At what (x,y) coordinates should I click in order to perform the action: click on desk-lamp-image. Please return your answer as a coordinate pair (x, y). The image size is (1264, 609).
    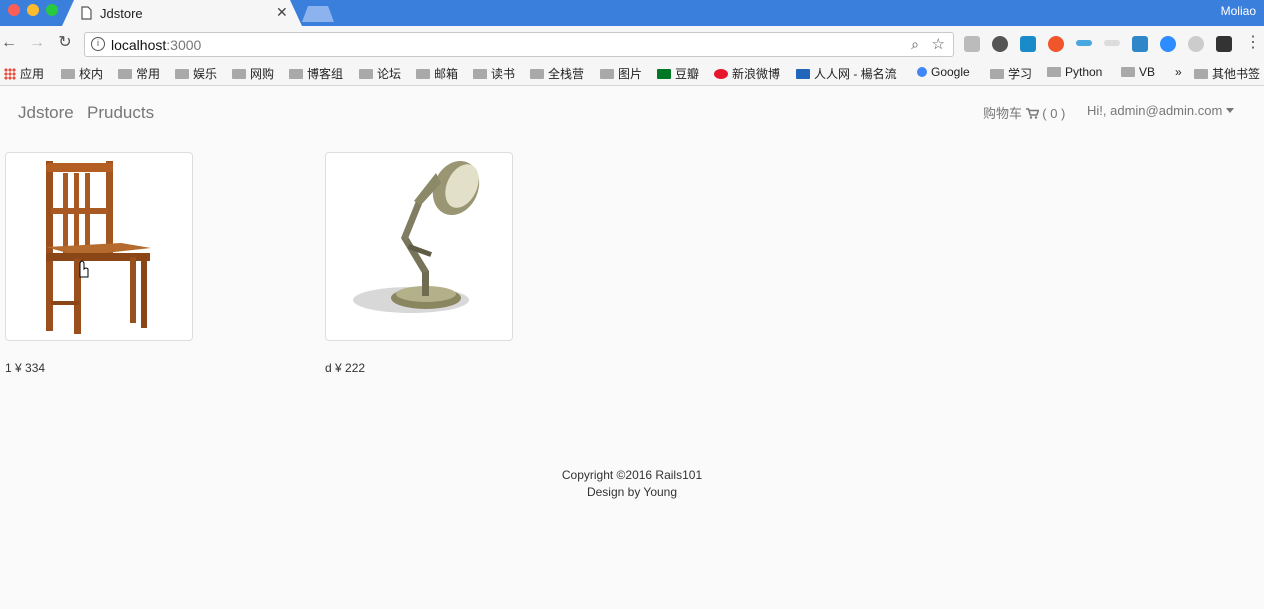
    Looking at the image, I should click on (416, 236).